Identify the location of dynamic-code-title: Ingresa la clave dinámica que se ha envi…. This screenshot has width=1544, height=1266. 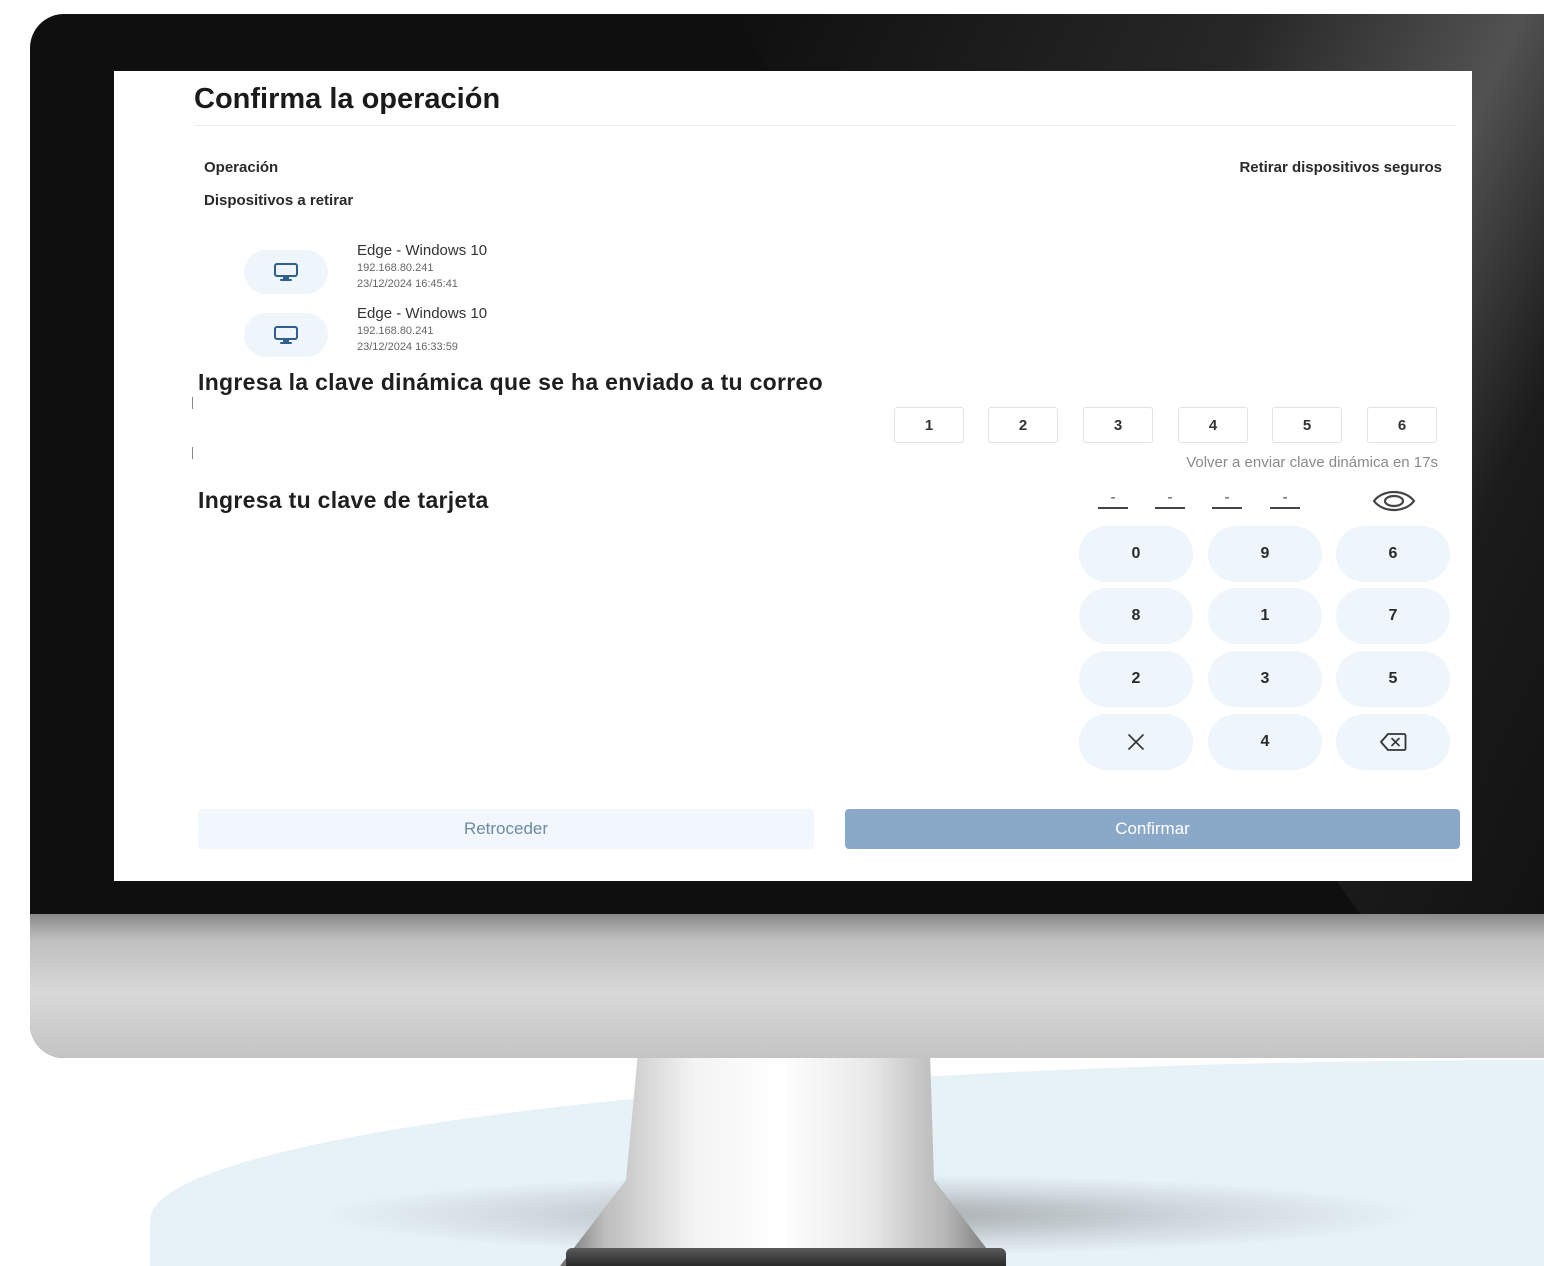
(510, 382).